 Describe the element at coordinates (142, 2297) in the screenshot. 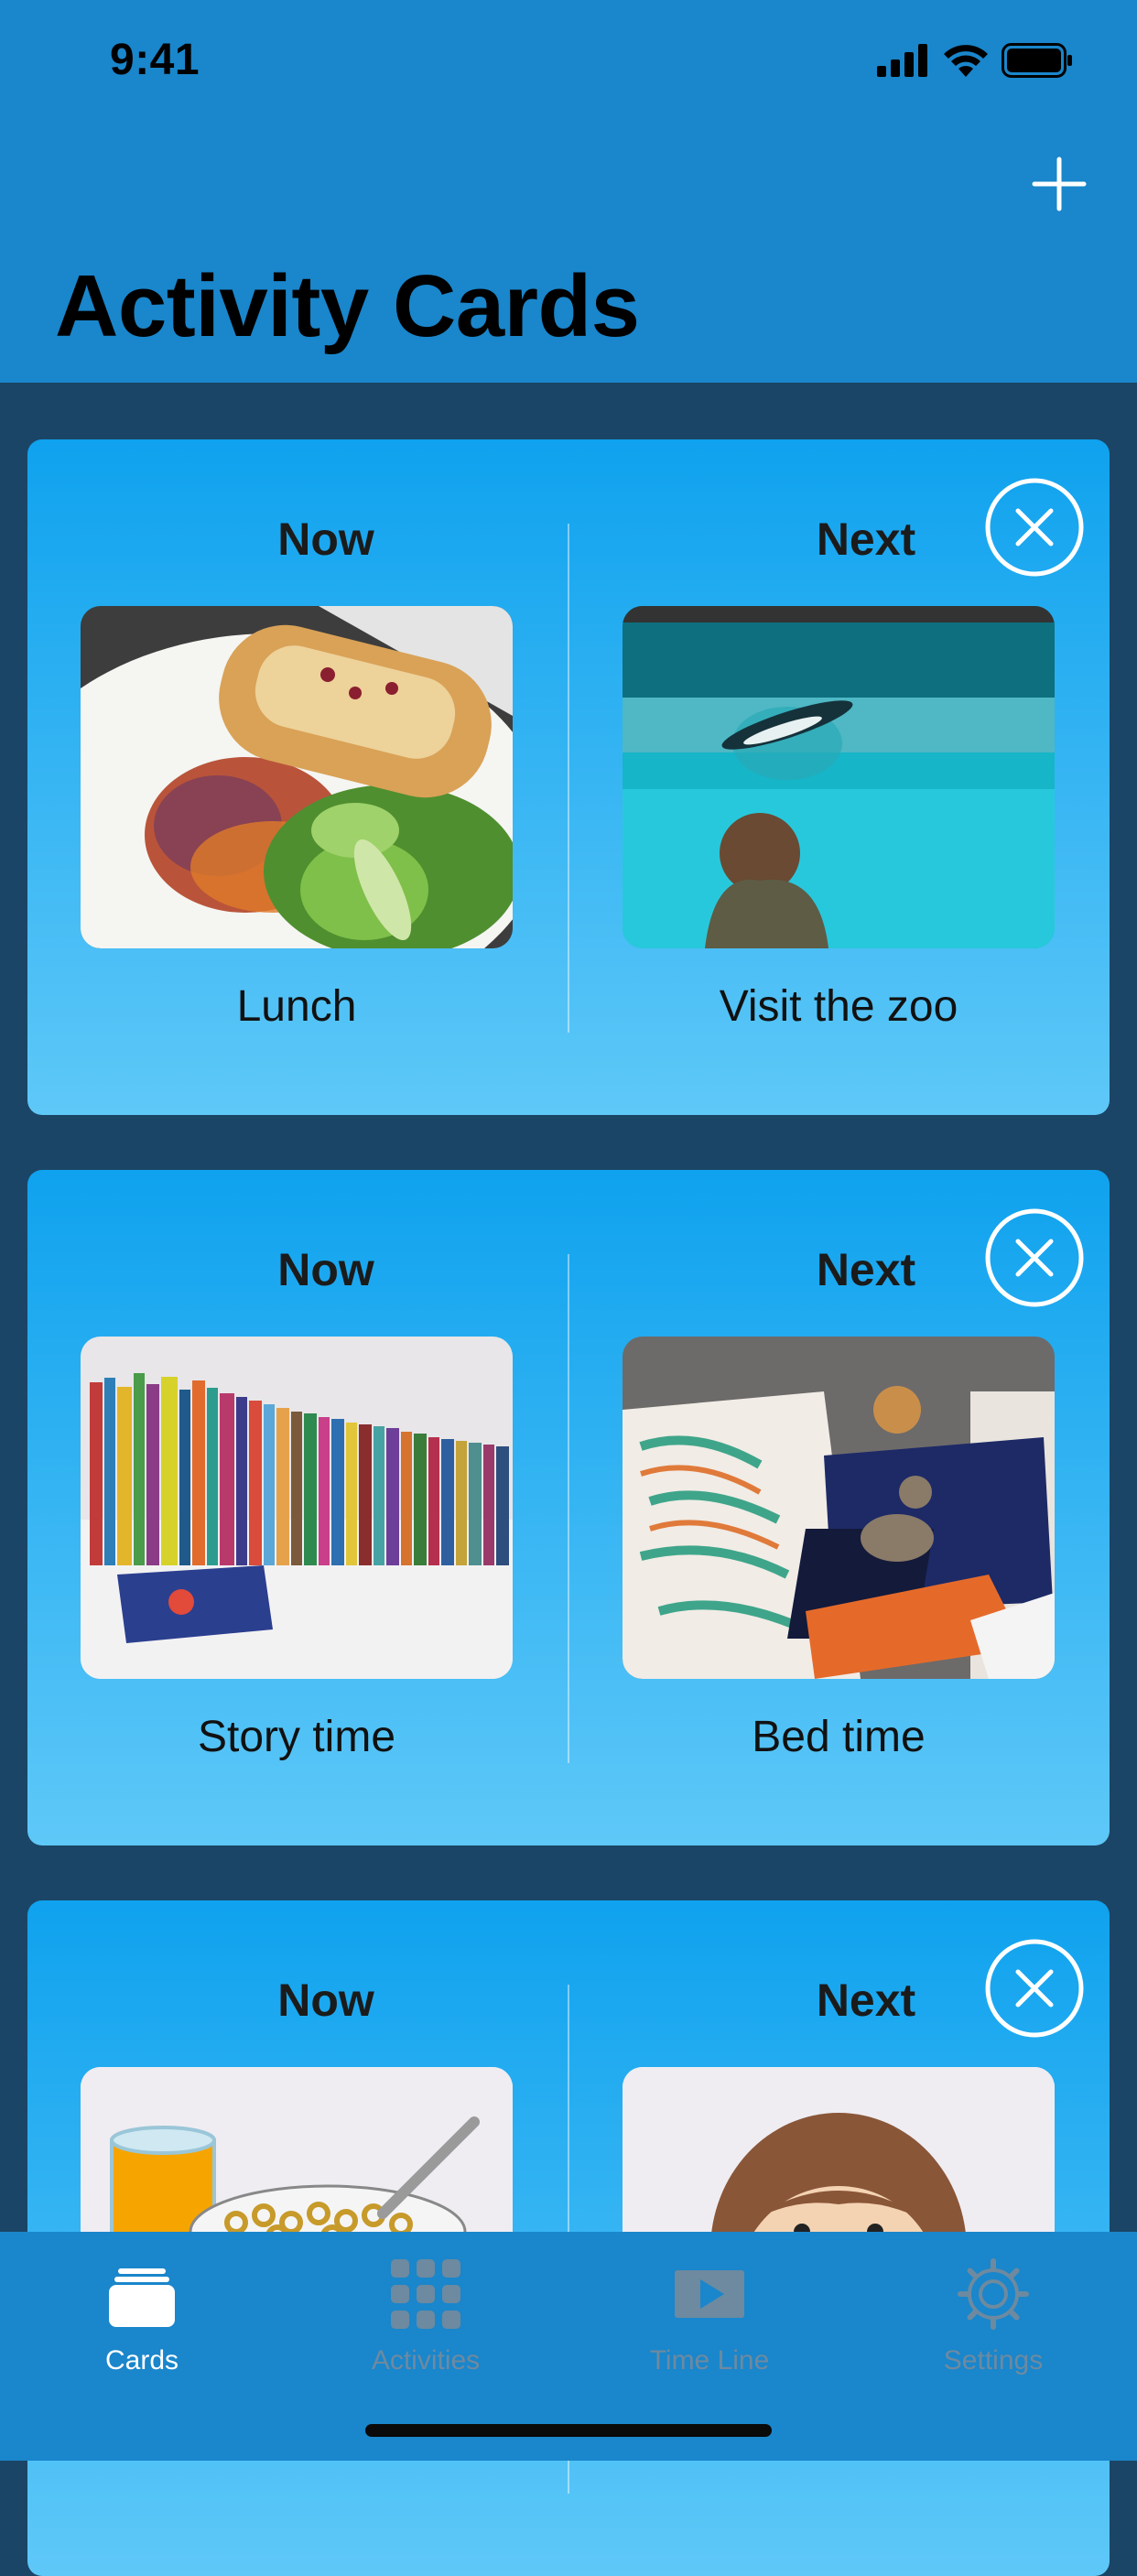

I see `cards-icon` at that location.